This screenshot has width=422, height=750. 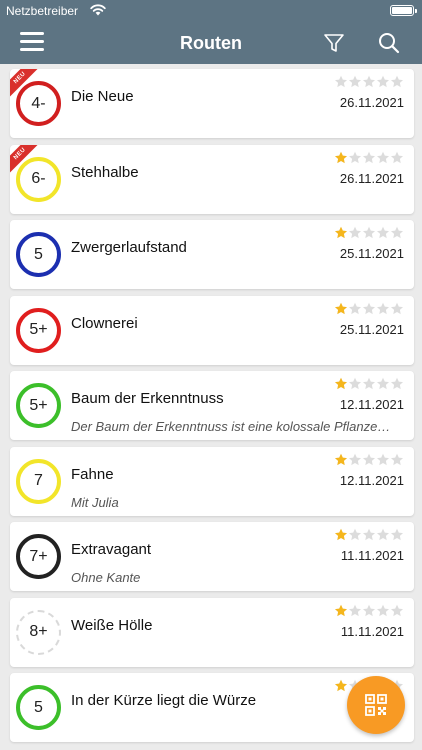 What do you see at coordinates (38, 556) in the screenshot?
I see `grade-circle: 7+` at bounding box center [38, 556].